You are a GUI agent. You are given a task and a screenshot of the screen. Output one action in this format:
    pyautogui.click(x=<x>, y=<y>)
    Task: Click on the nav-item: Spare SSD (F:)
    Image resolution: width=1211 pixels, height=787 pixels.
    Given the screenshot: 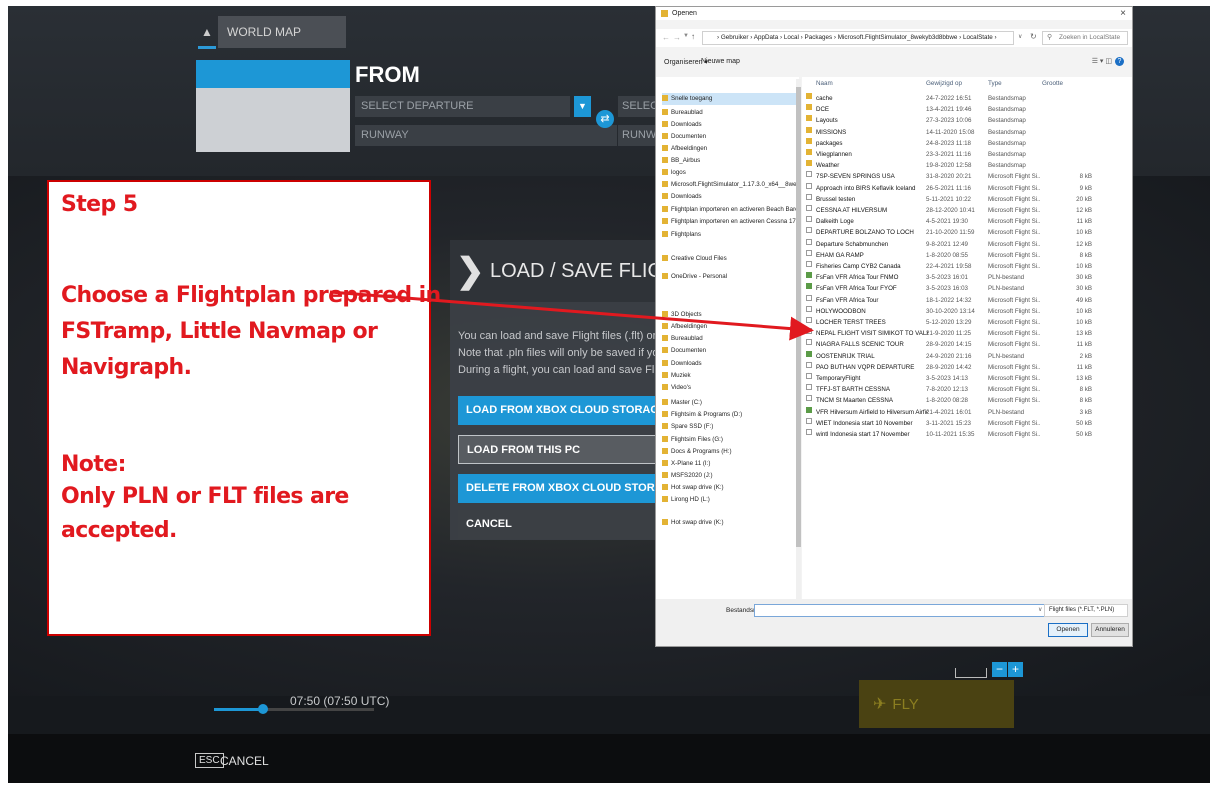 What is the action you would take?
    pyautogui.click(x=730, y=427)
    